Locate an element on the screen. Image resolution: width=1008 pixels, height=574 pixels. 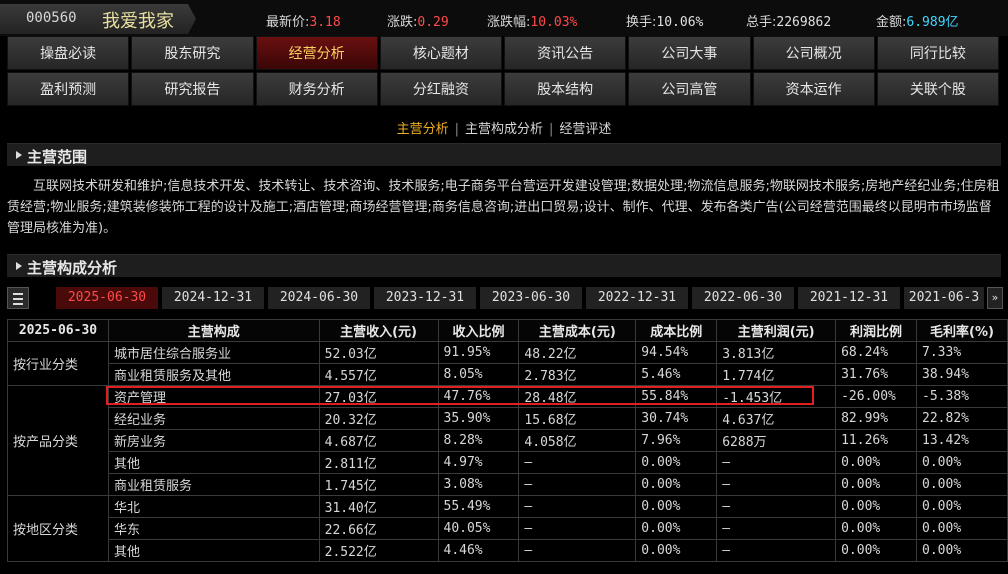
quote-item: 最新价:3.18 is located at coordinates (303, 20).